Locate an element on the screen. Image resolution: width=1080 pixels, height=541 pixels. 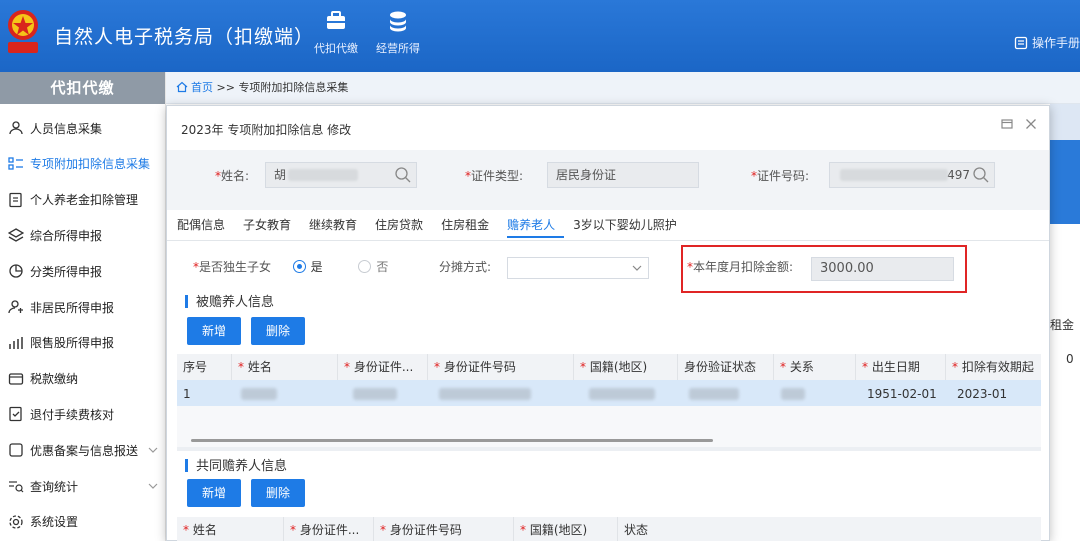
tax-emblem-icon is located at coordinates (23, 31).